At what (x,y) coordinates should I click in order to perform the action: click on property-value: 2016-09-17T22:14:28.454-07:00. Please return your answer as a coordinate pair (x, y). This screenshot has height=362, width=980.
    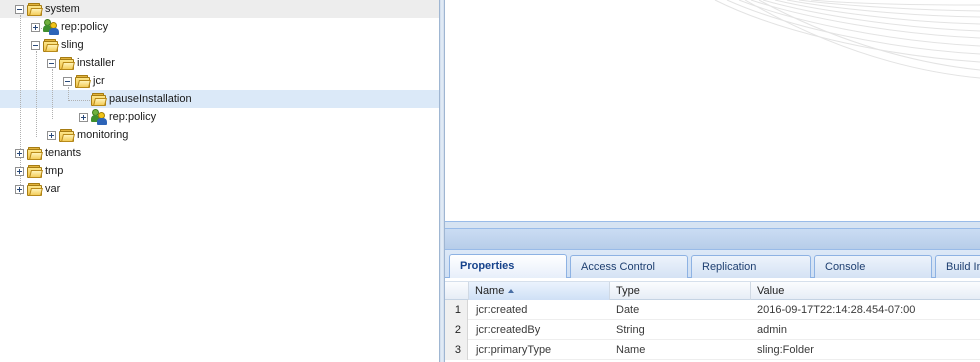
    Looking at the image, I should click on (836, 310).